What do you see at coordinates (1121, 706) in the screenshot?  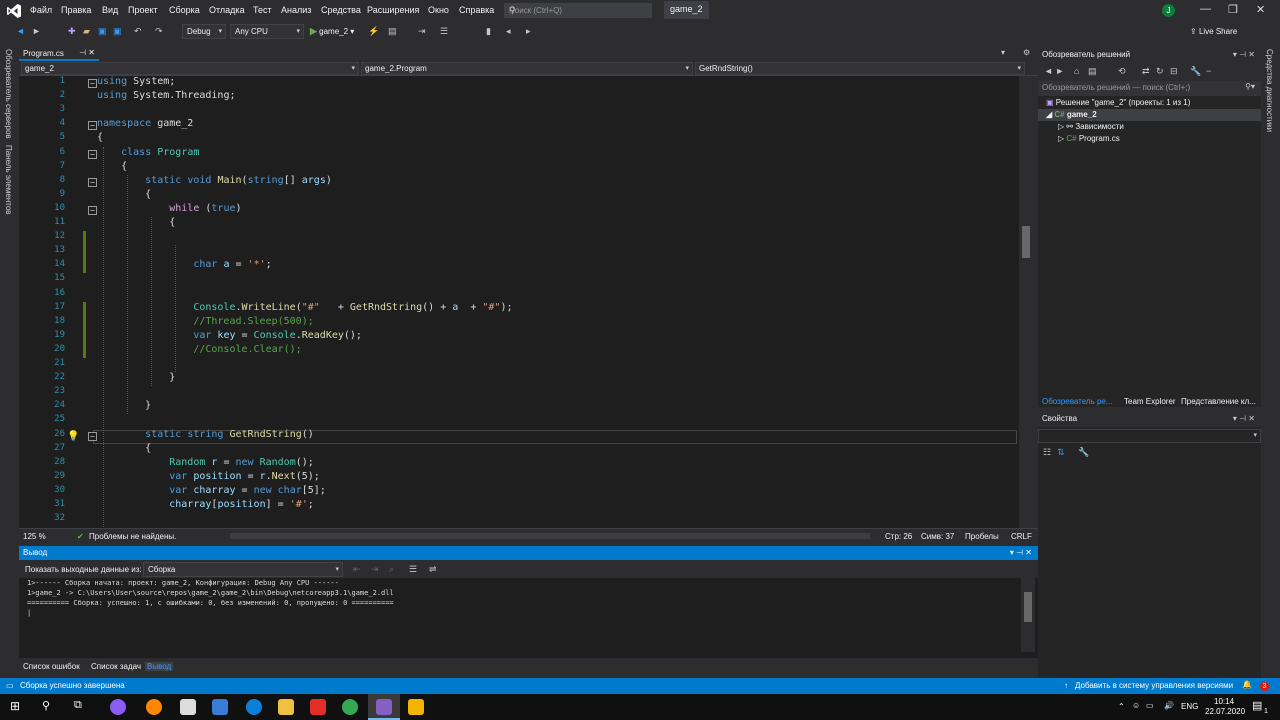 I see `chevron-up-icon: ⌃` at bounding box center [1121, 706].